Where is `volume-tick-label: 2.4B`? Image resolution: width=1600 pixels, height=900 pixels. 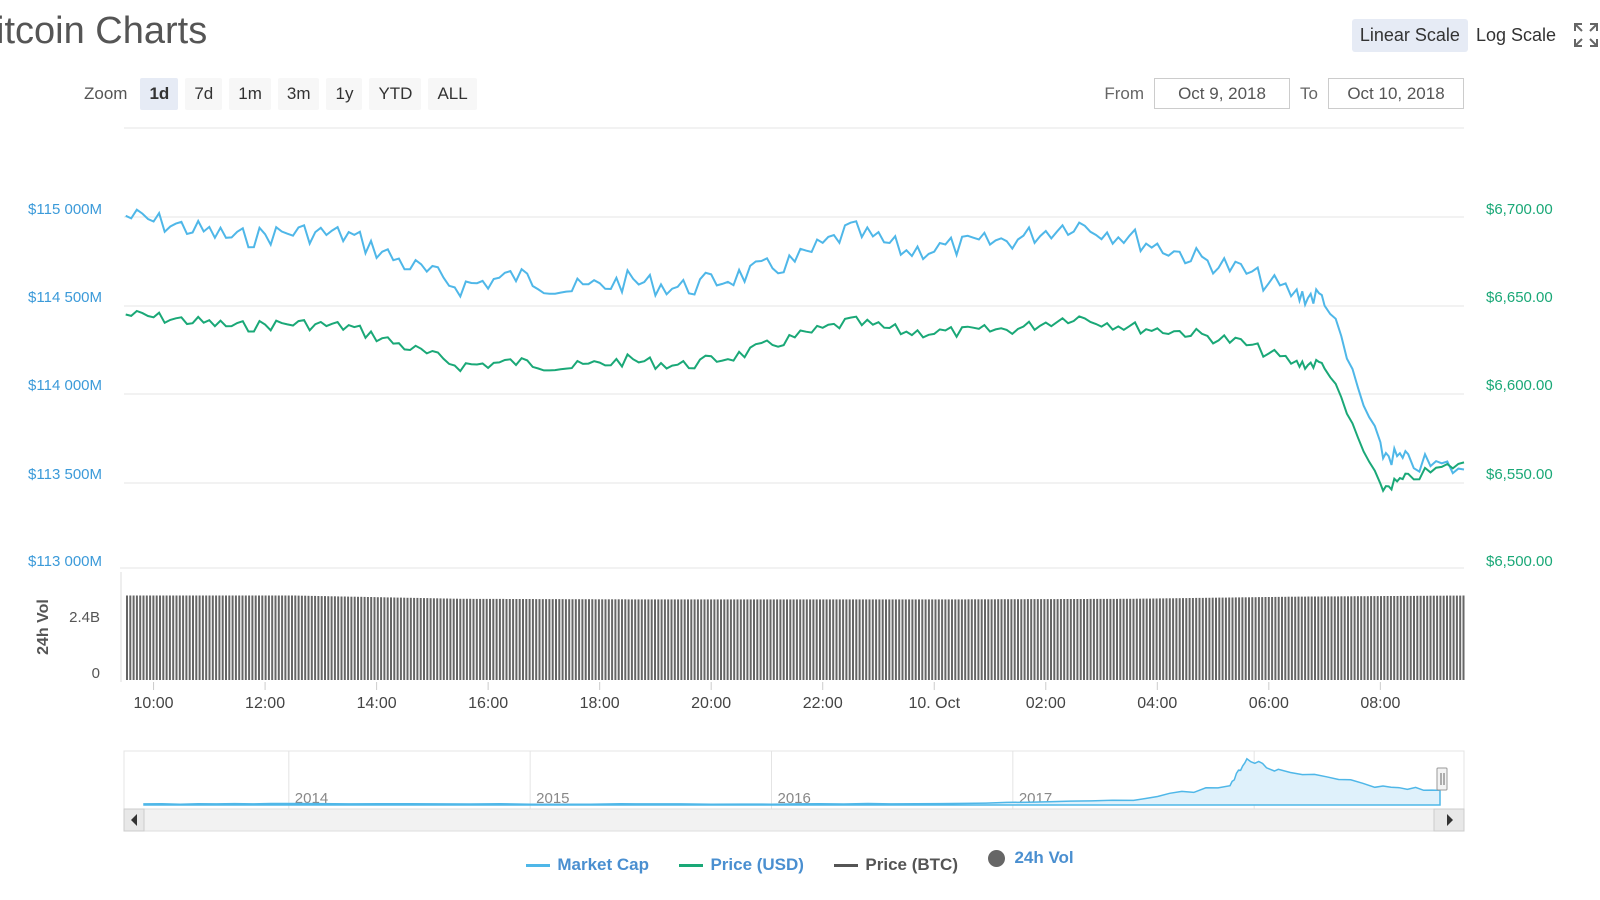
volume-tick-label: 2.4B is located at coordinates (84, 617).